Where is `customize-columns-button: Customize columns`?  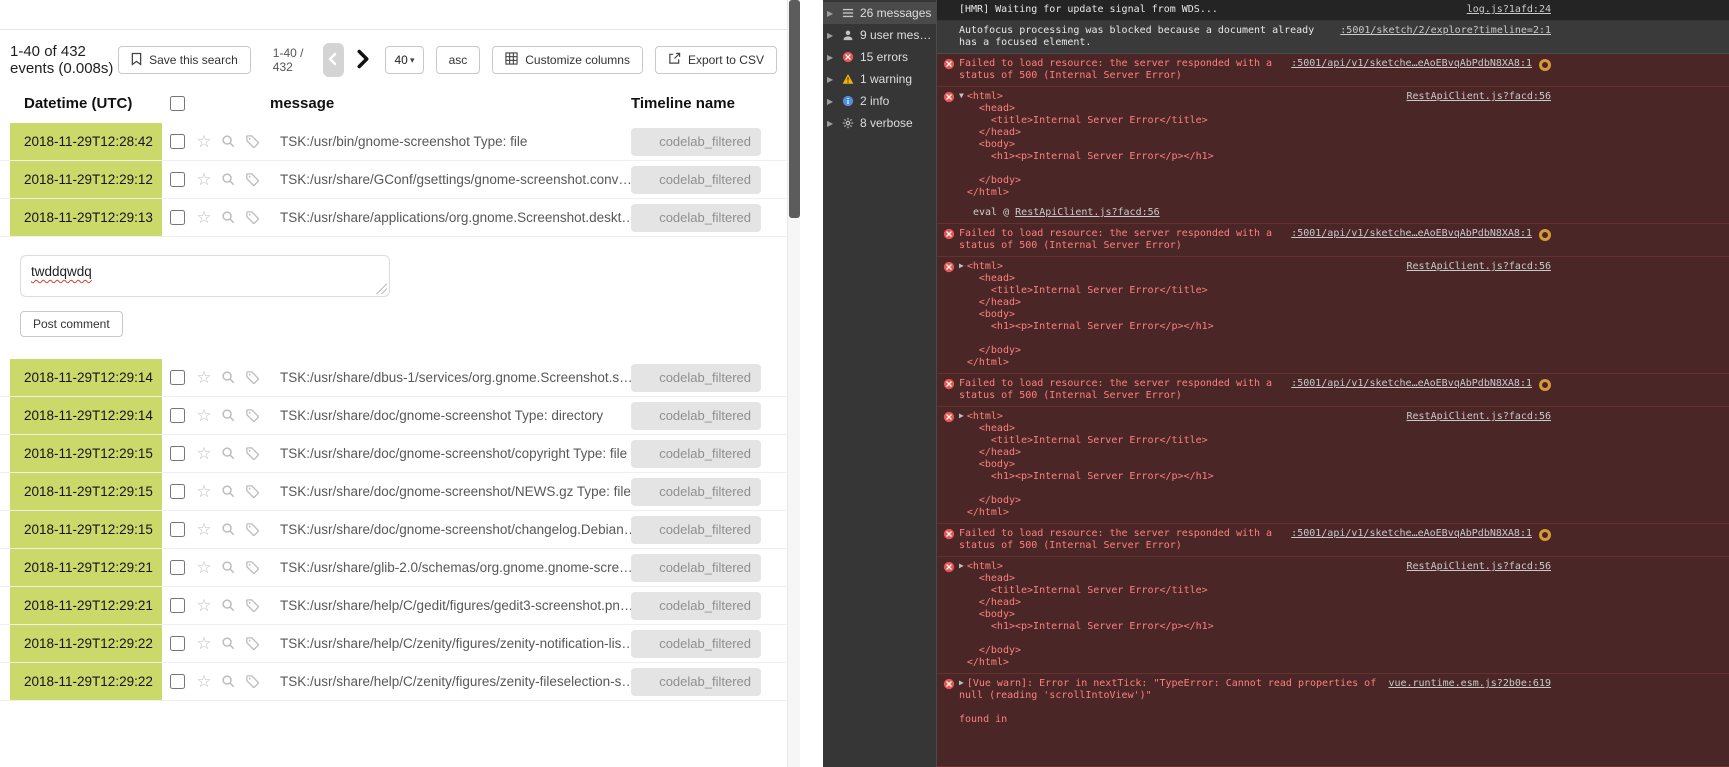
customize-columns-button: Customize columns is located at coordinates (567, 60).